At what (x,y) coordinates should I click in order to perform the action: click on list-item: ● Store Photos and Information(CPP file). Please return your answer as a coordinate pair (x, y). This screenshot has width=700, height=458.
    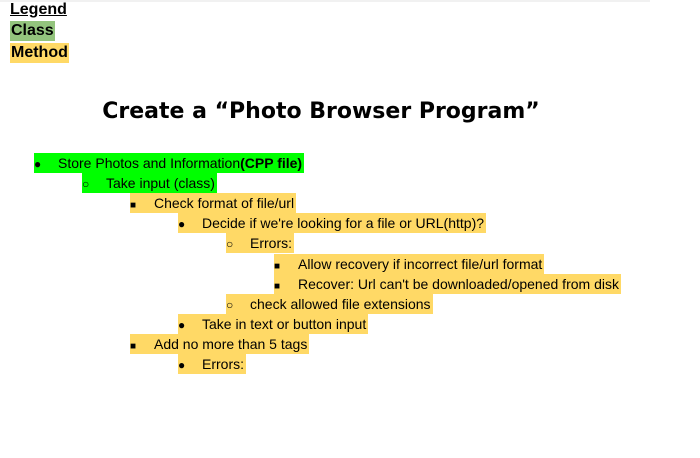
    Looking at the image, I should click on (169, 163).